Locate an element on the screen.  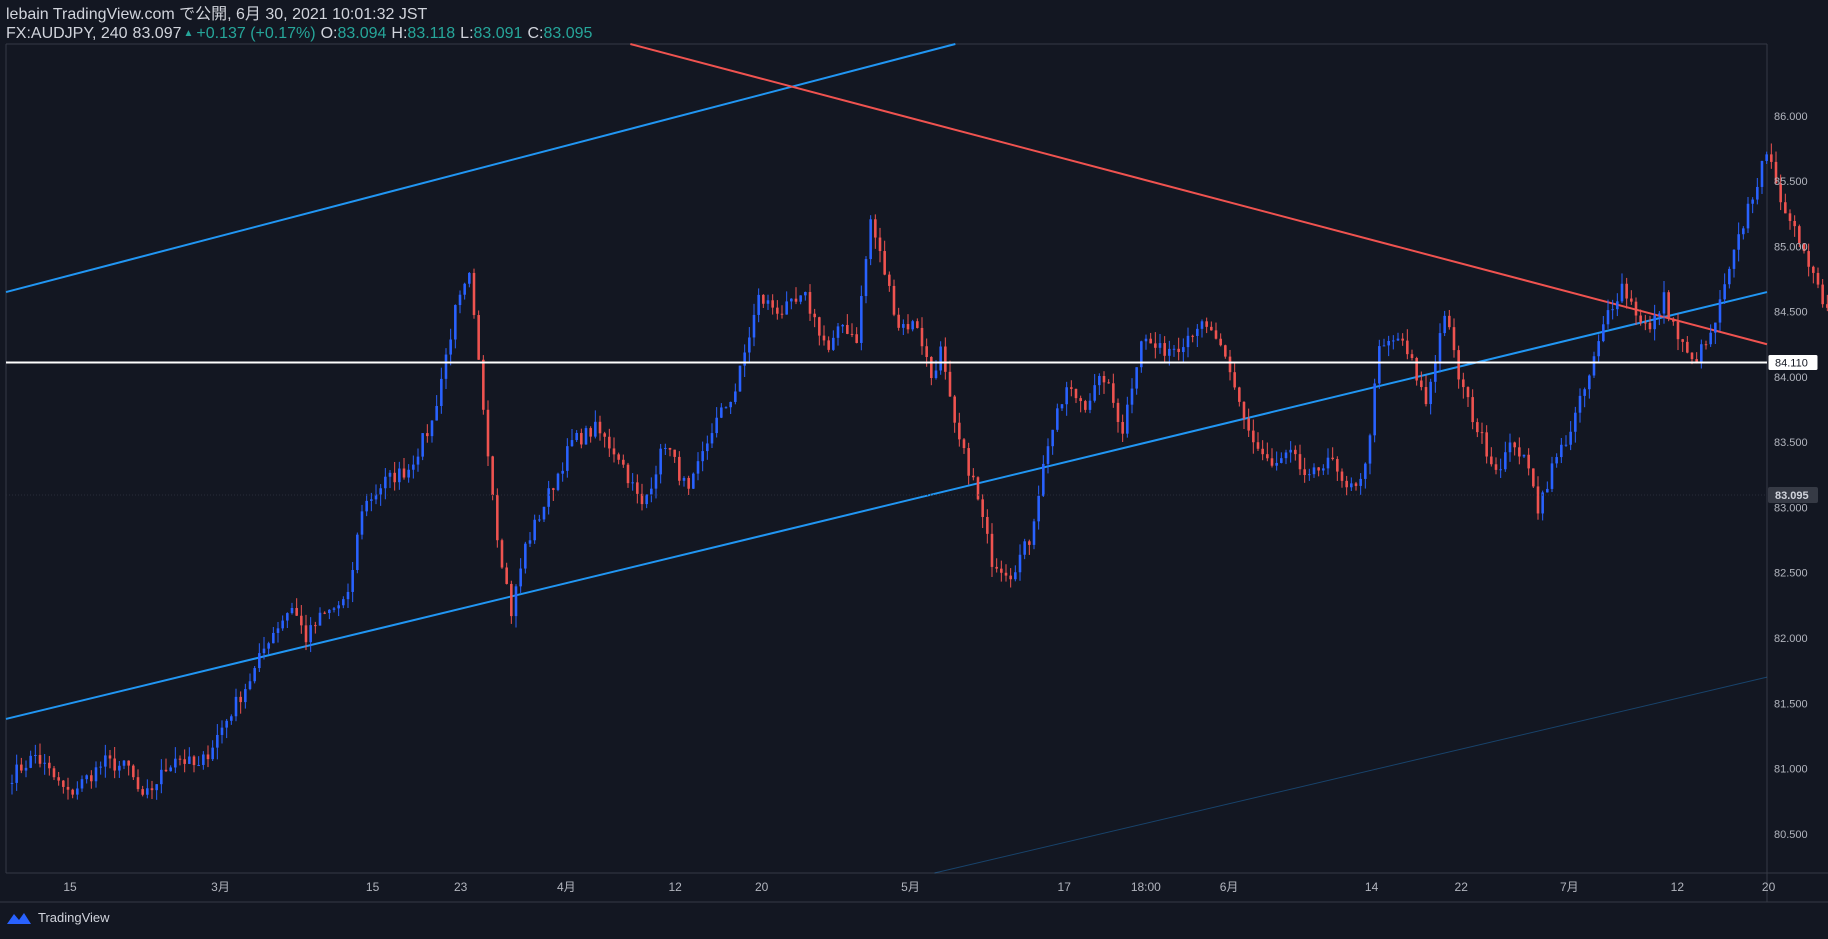
brand-name: TradingView is located at coordinates (74, 917).